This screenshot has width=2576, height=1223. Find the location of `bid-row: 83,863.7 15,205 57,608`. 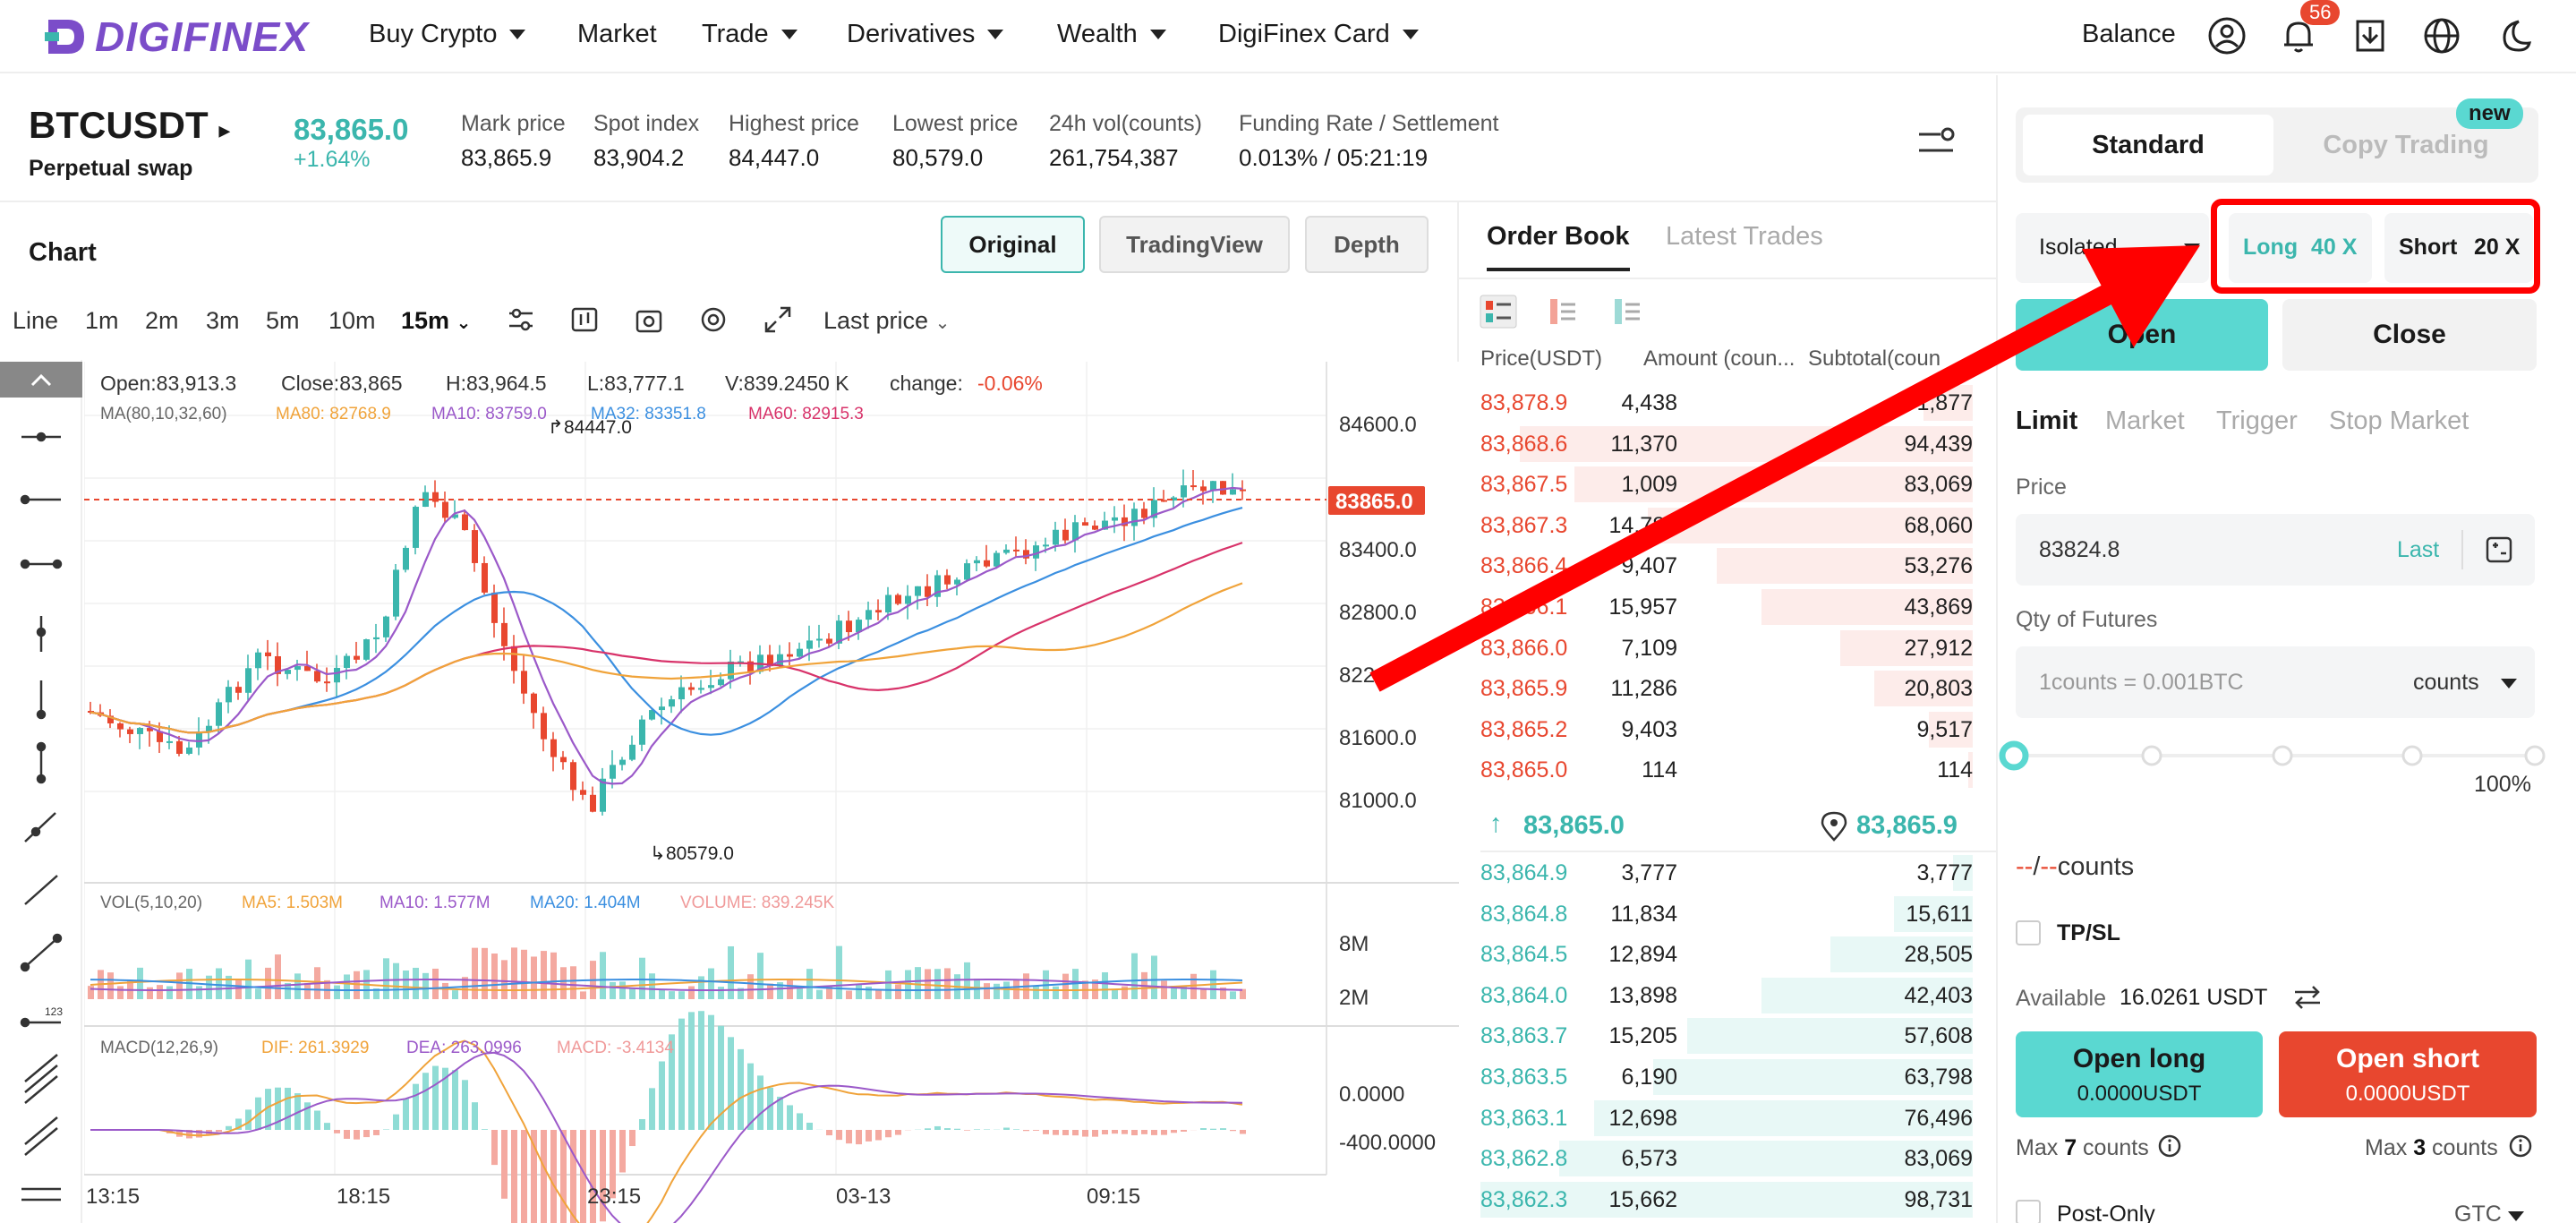

bid-row: 83,863.7 15,205 57,608 is located at coordinates (1726, 1035).